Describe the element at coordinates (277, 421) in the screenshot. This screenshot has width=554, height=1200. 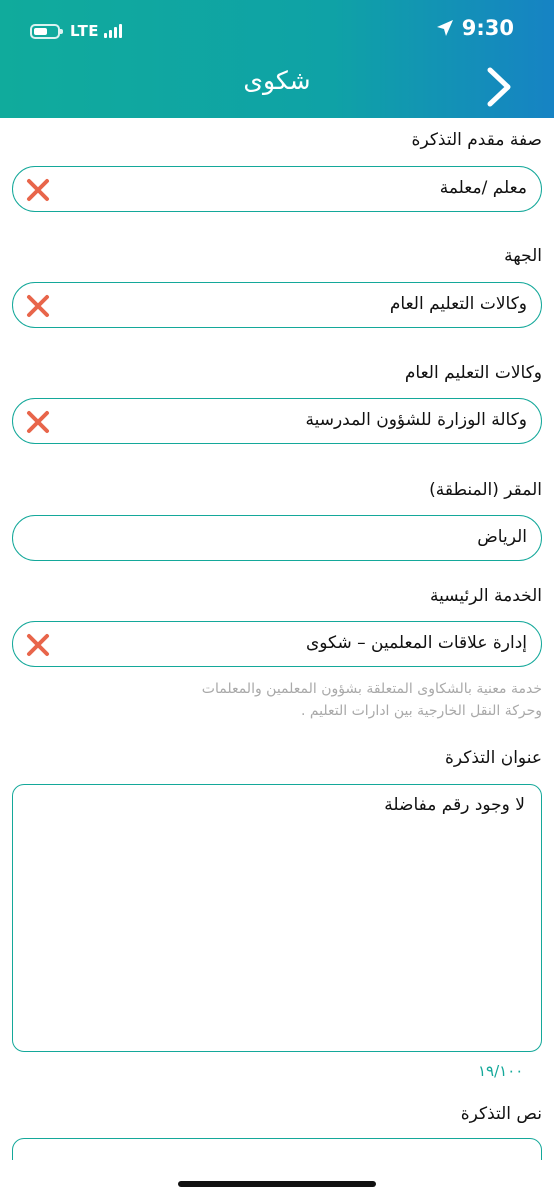
I see `agencies-field: وكالة الوزارة للشؤون المدرسية` at that location.